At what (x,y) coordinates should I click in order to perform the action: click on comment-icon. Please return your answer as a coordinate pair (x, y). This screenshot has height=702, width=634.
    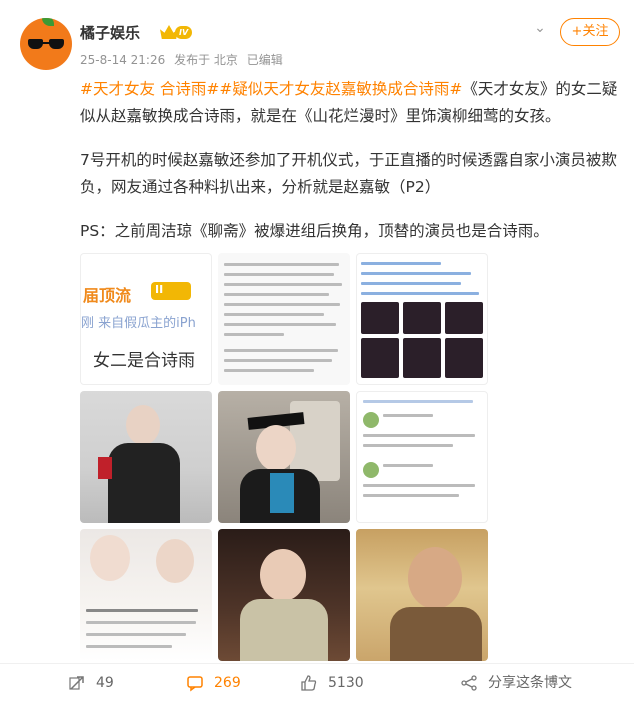
    Looking at the image, I should click on (195, 684).